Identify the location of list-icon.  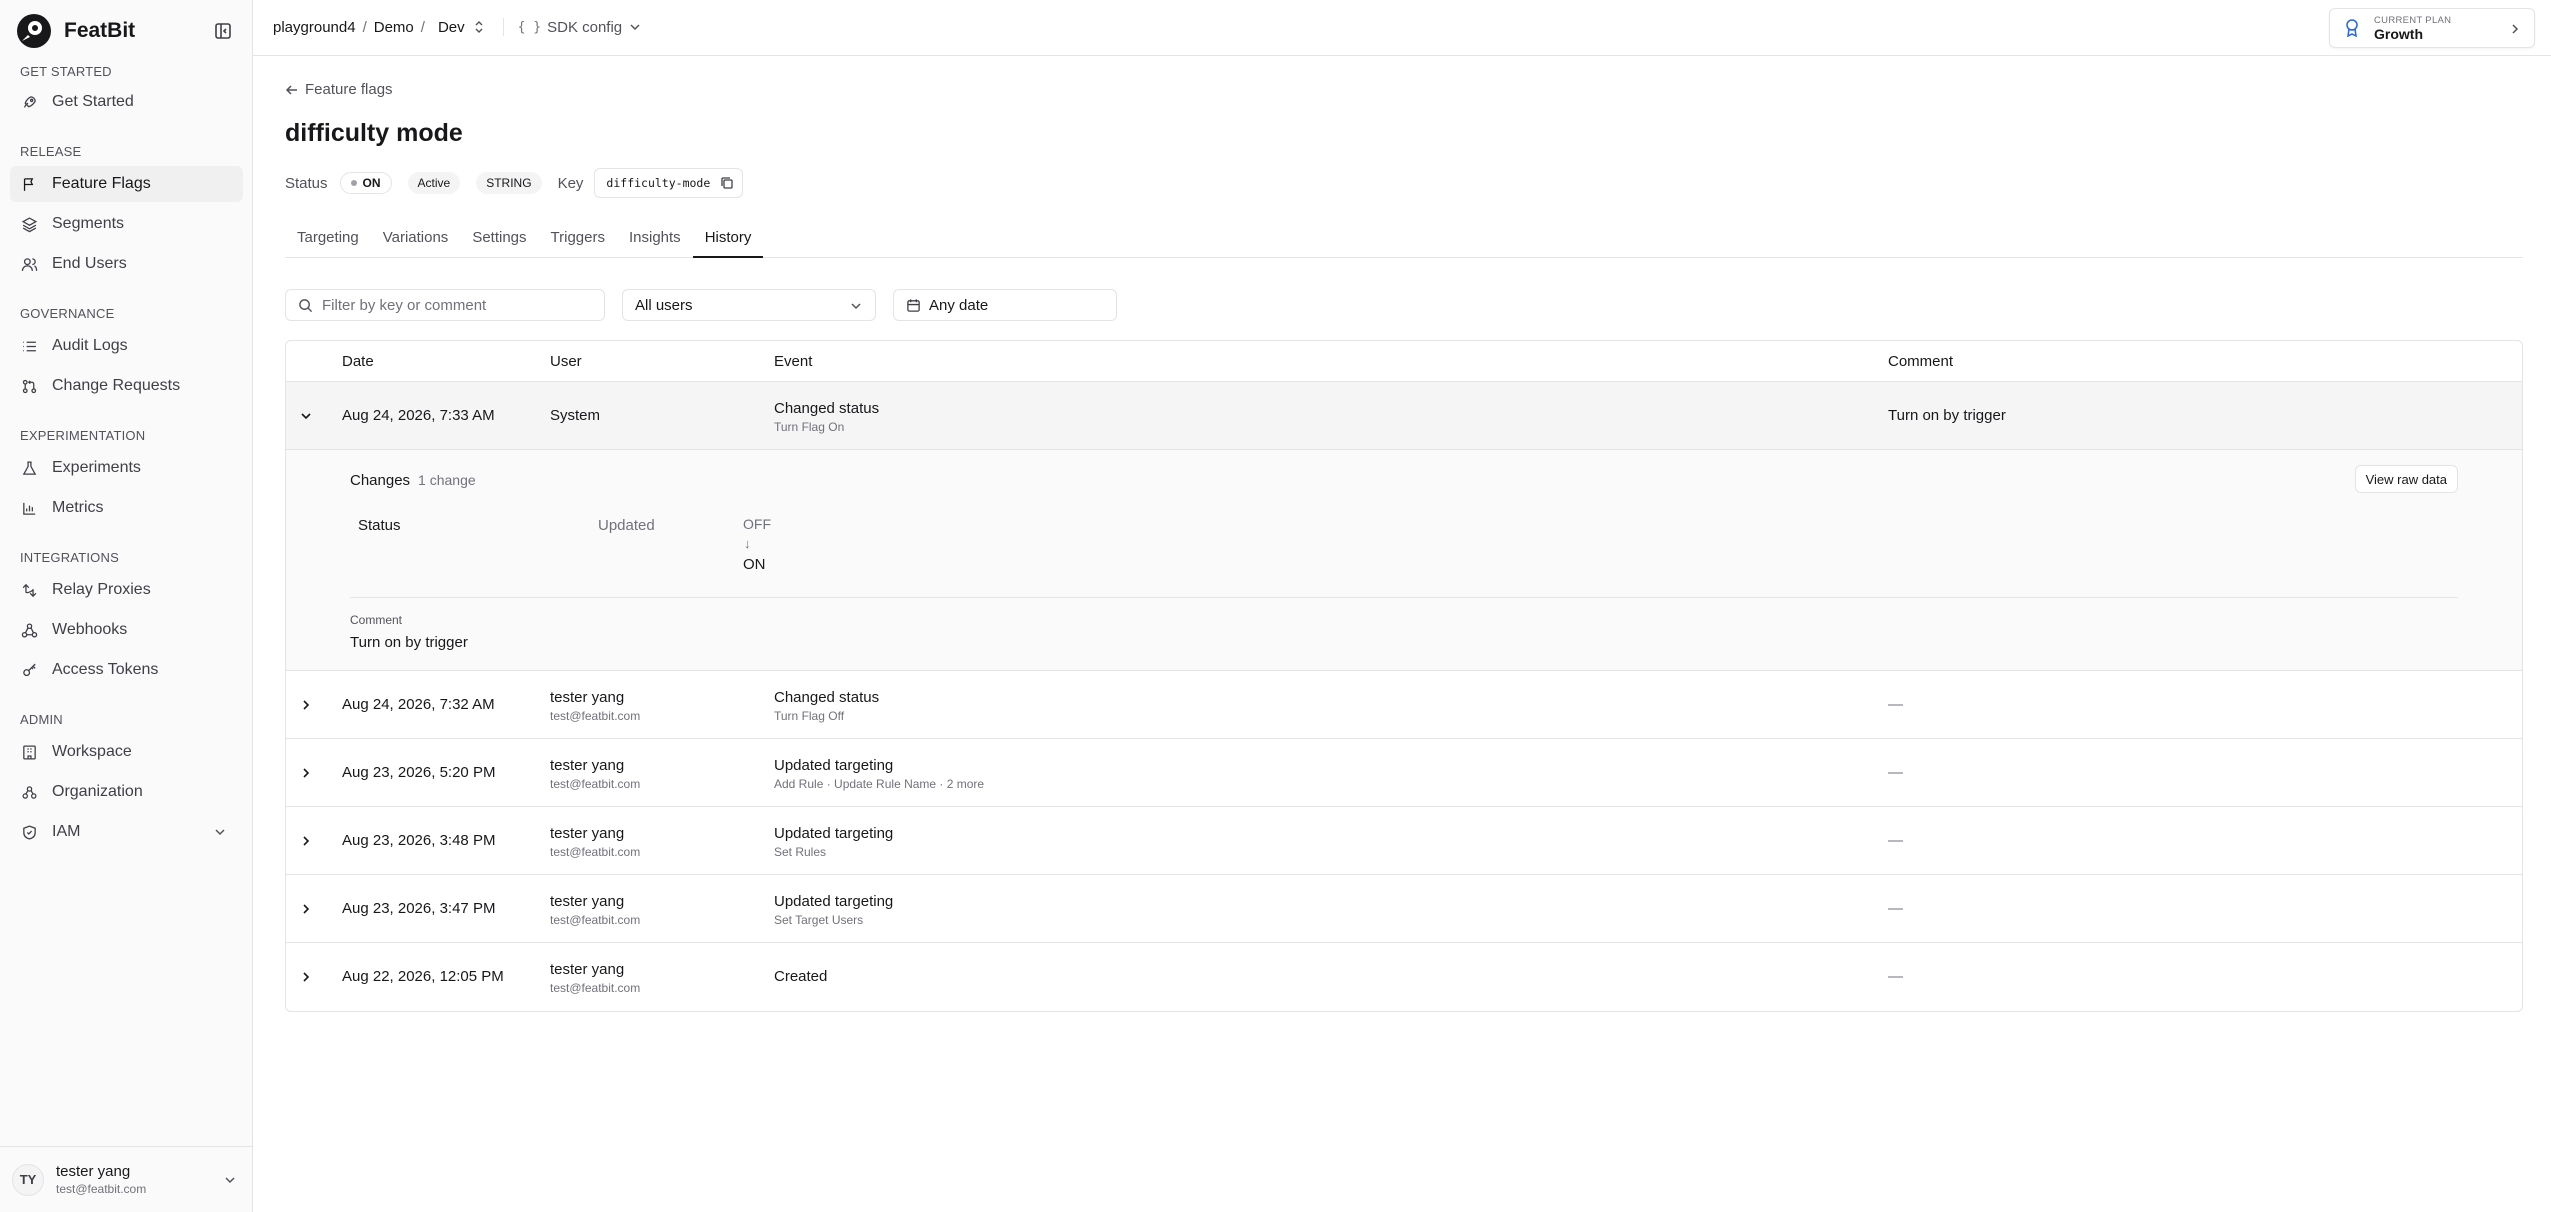
(29, 346).